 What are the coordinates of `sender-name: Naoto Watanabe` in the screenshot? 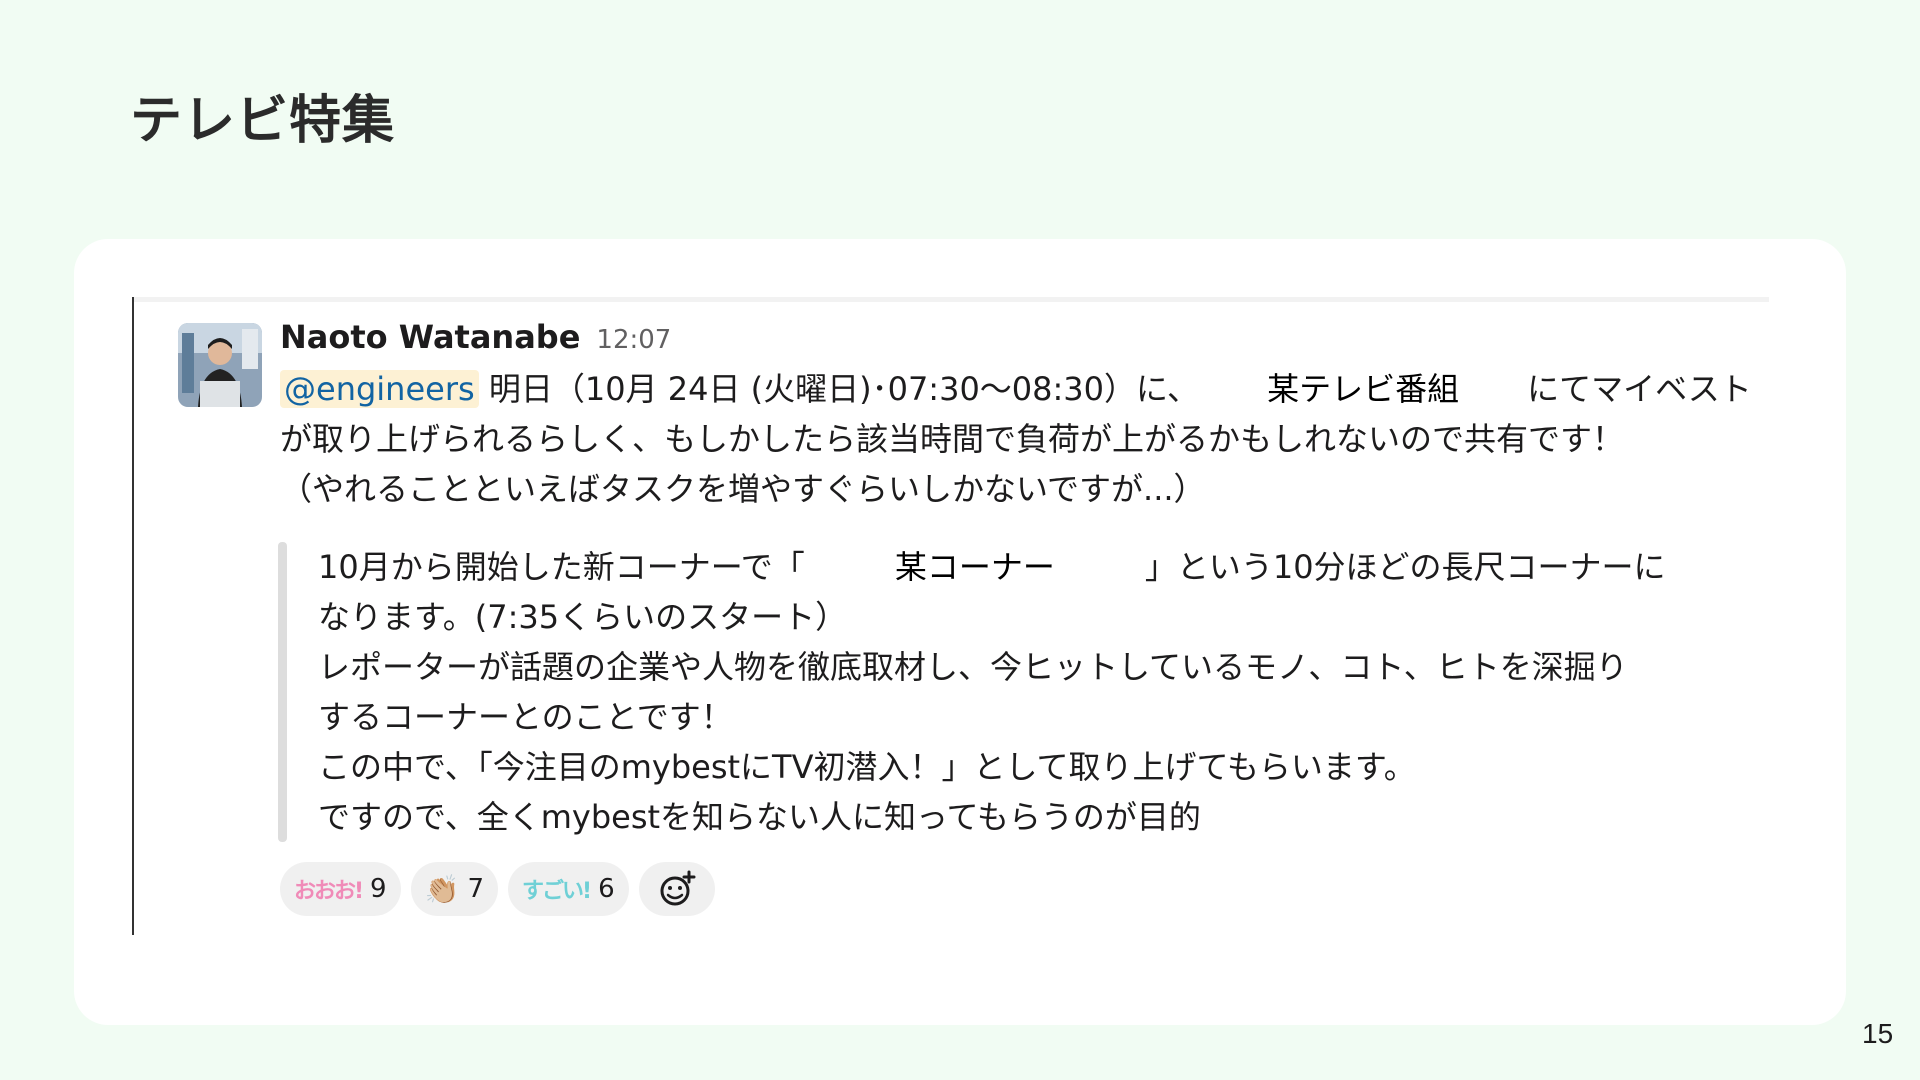 It's located at (430, 337).